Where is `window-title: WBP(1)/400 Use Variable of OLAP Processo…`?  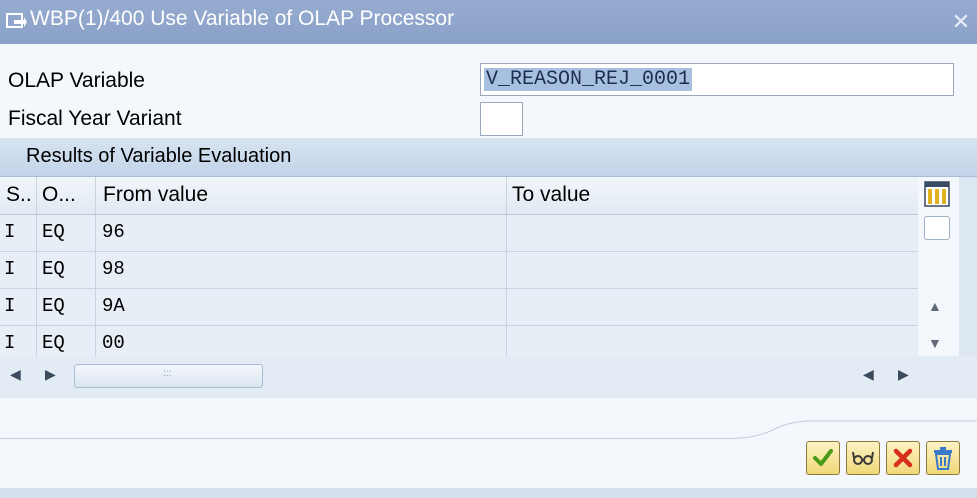
window-title: WBP(1)/400 Use Variable of OLAP Processo… is located at coordinates (242, 18).